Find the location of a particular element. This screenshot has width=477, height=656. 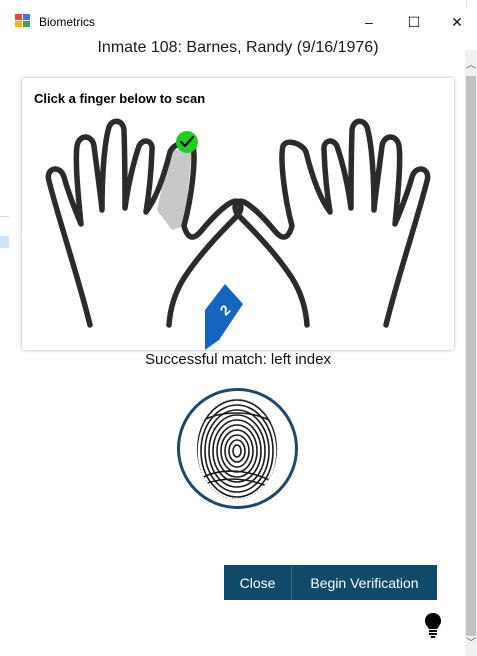

inmate-header: Inmate 108: Barnes, Randy (9/16/1976) is located at coordinates (238, 47).